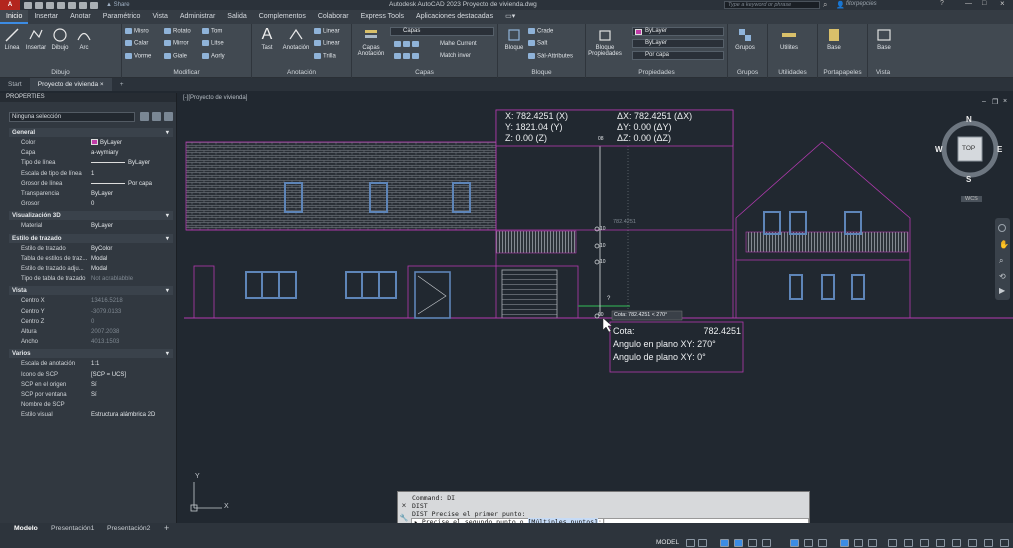 The width and height of the screenshot is (1013, 548). Describe the element at coordinates (644, 127) in the screenshot. I see `delta-y: ΔY: 0.00 (ΔY)` at that location.